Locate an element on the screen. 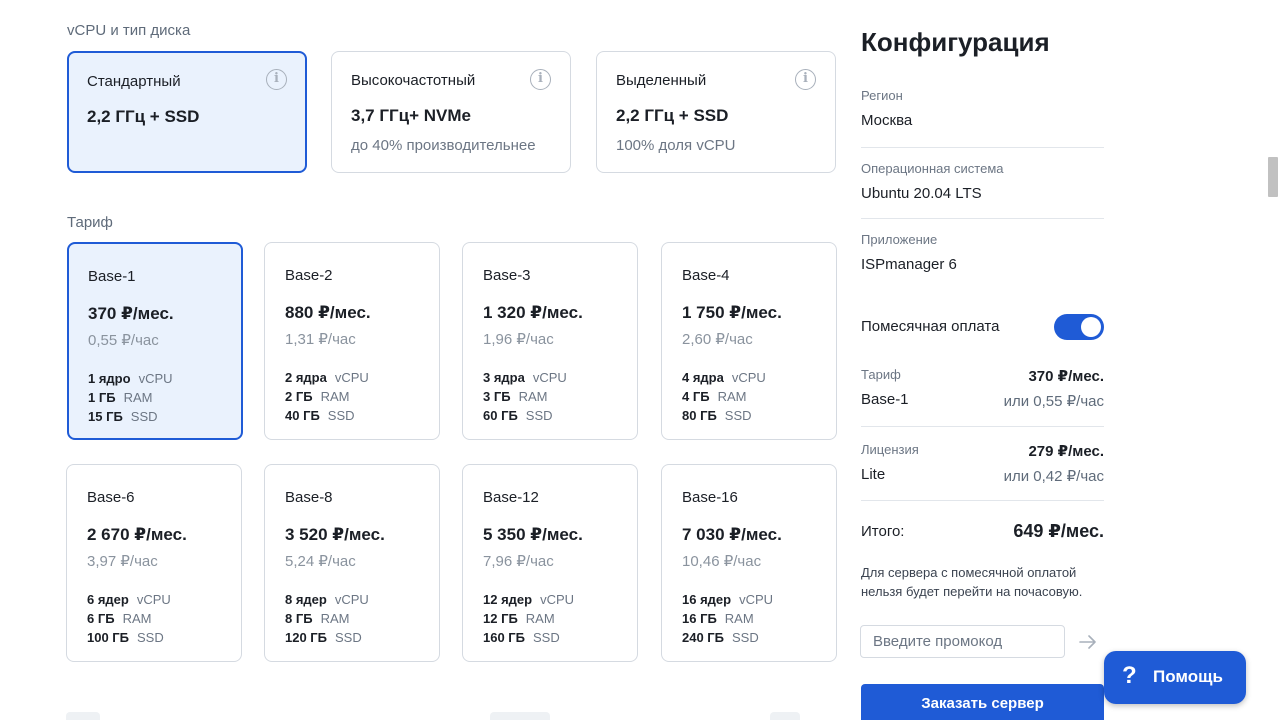  tariff-cpu: 1 ядро vCPU is located at coordinates (130, 378).